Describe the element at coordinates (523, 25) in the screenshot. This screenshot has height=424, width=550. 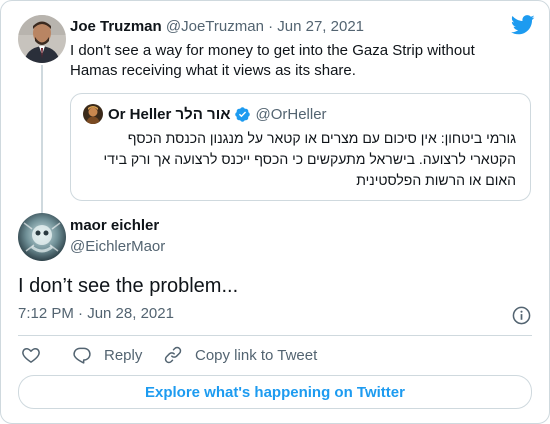
I see `twitter-bird-icon` at that location.